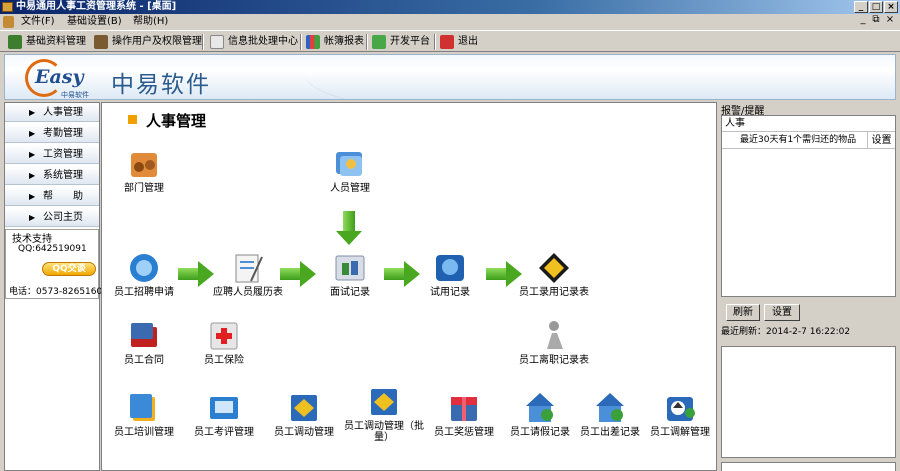 This screenshot has width=900, height=471. What do you see at coordinates (863, 19) in the screenshot?
I see `mdi-minimize-icon: _` at bounding box center [863, 19].